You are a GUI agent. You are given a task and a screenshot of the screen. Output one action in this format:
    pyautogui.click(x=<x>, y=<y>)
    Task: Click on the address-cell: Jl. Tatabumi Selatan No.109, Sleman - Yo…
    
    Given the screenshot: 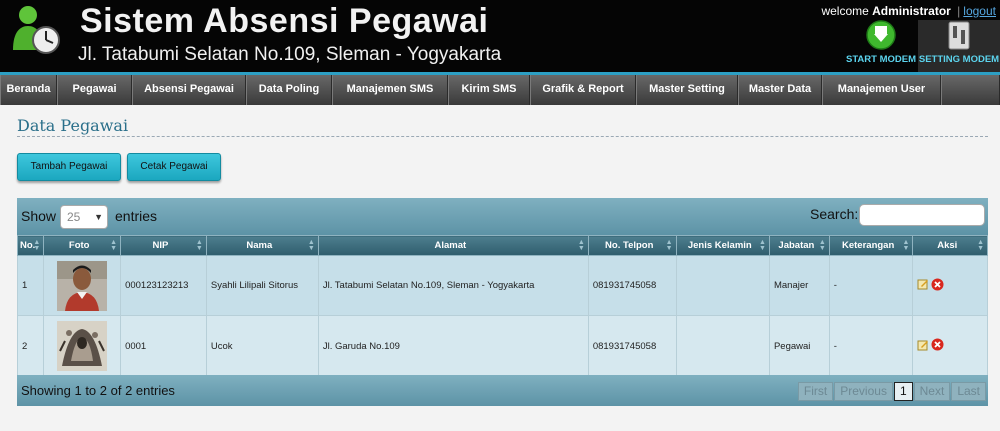 What is the action you would take?
    pyautogui.click(x=453, y=285)
    